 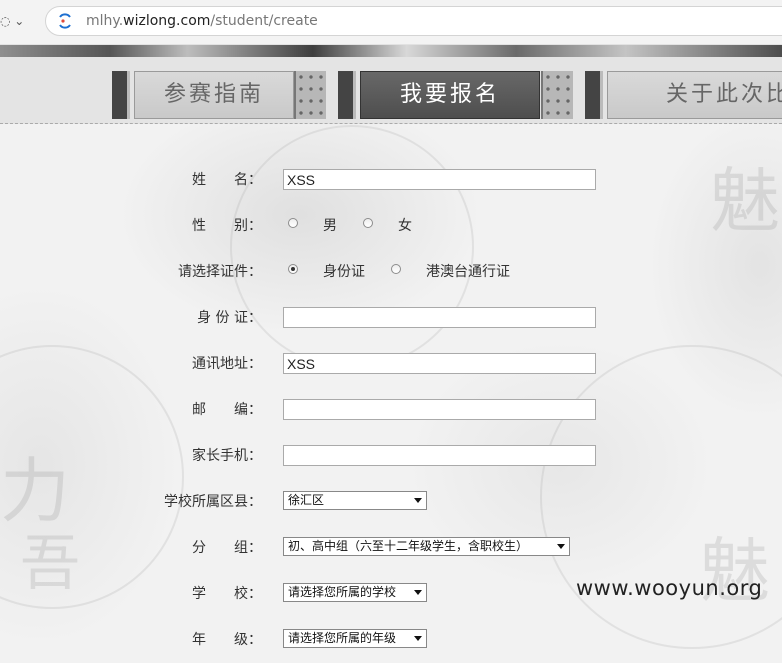 What do you see at coordinates (355, 500) in the screenshot?
I see `district-select: 徐汇区` at bounding box center [355, 500].